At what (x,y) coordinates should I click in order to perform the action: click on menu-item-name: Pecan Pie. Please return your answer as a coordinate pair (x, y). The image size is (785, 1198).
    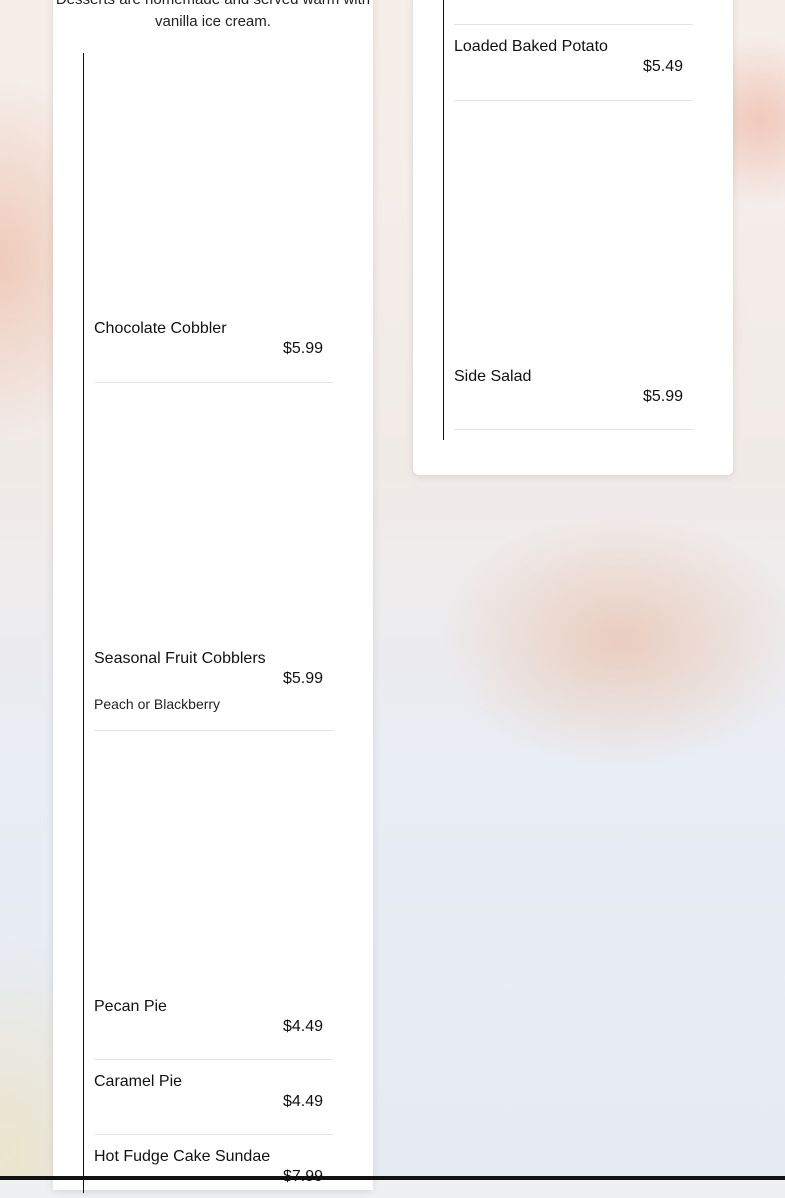
    Looking at the image, I should click on (130, 1006).